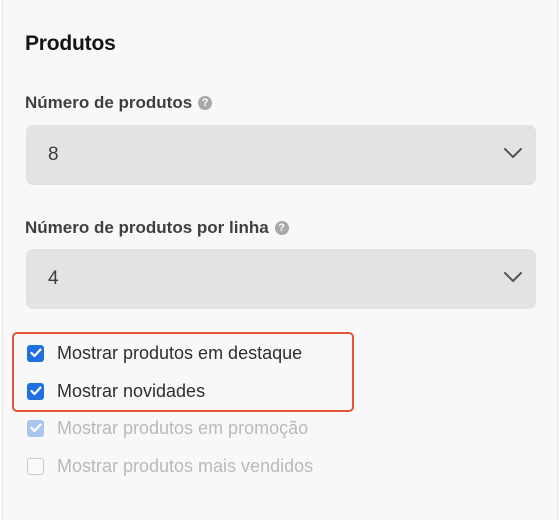 This screenshot has height=520, width=560. Describe the element at coordinates (53, 154) in the screenshot. I see `products-count-value: 8` at that location.